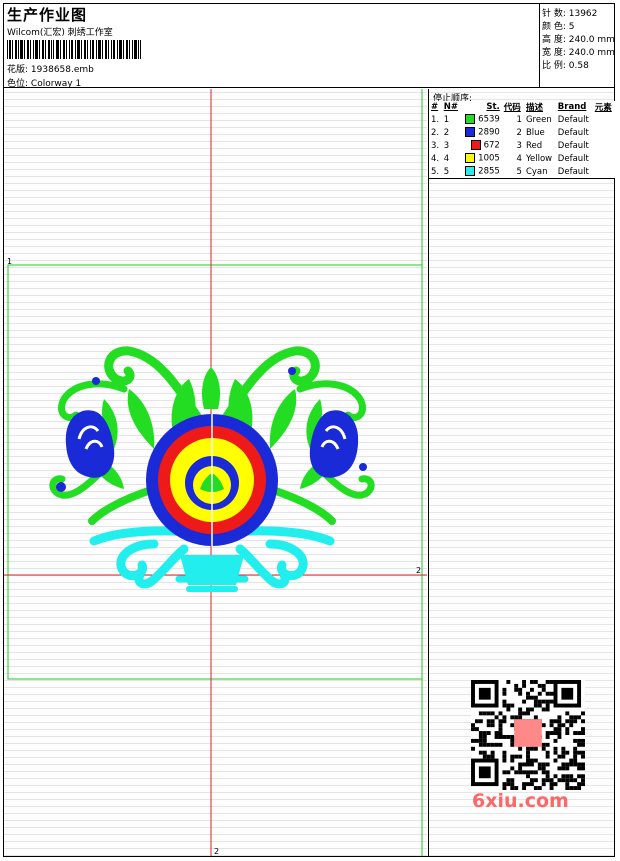  Describe the element at coordinates (534, 145) in the screenshot. I see `row-desc: Red` at that location.